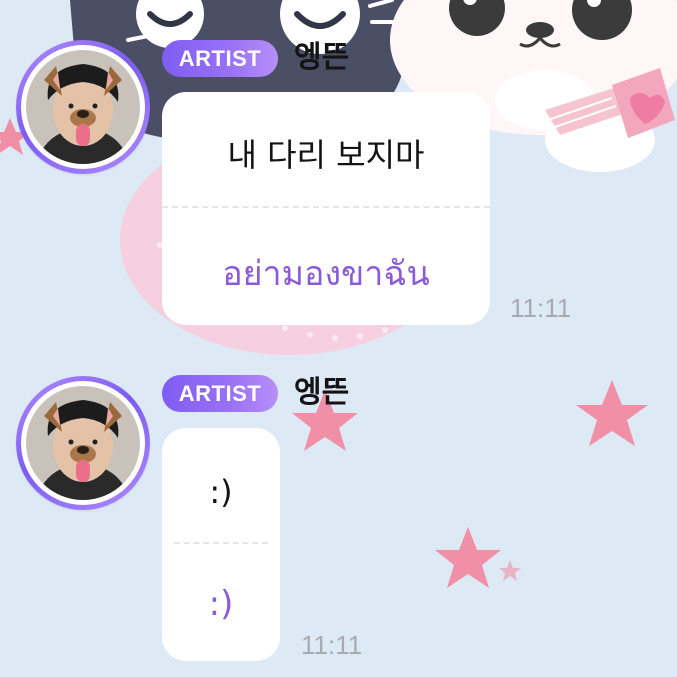 The image size is (677, 677). Describe the element at coordinates (326, 155) in the screenshot. I see `original-text: 내 다리 보지마` at that location.